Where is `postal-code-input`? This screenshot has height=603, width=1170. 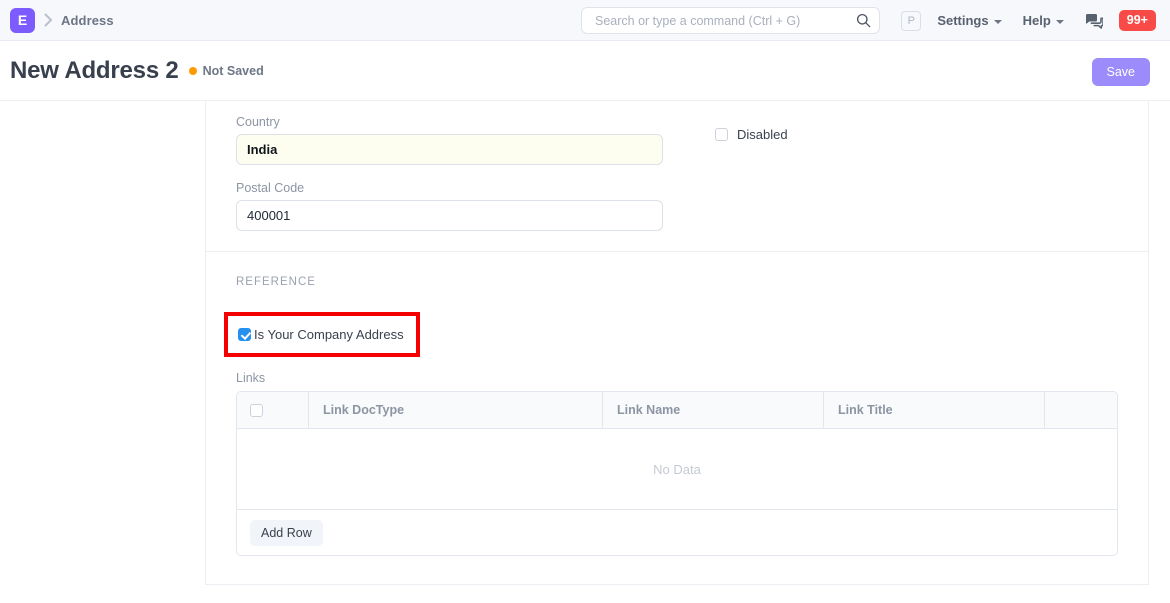
postal-code-input is located at coordinates (449, 215).